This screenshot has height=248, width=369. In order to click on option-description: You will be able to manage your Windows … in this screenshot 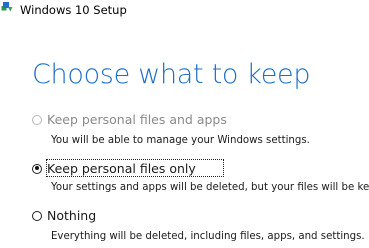, I will do `click(180, 140)`.